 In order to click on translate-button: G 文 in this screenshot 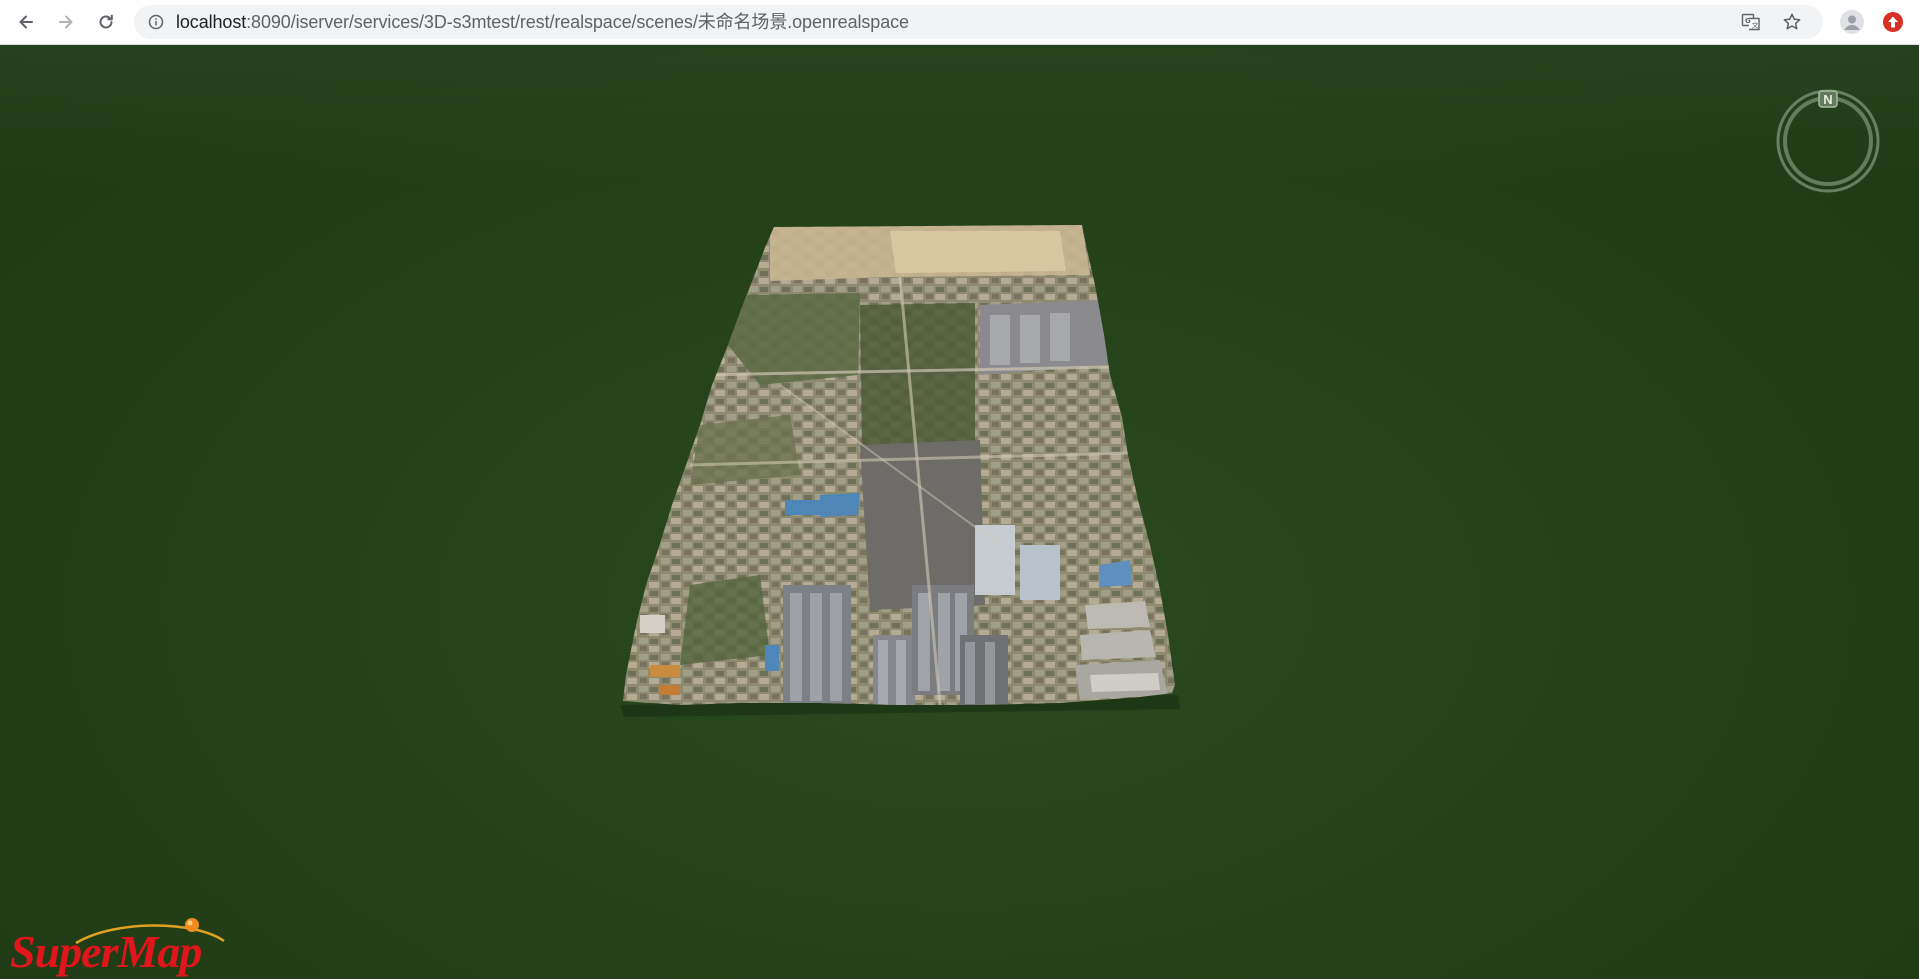, I will do `click(1751, 22)`.